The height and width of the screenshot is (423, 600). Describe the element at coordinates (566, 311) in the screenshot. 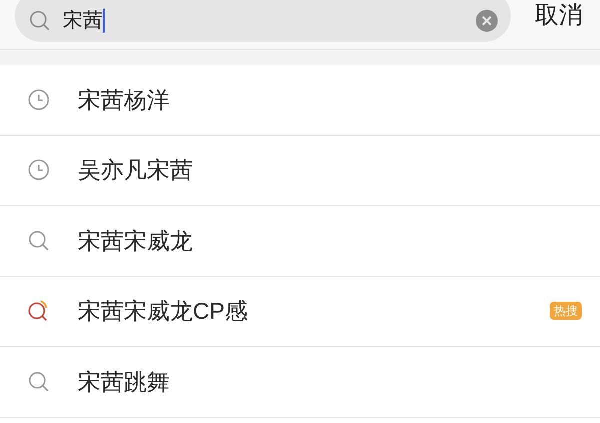

I see `hot-badge: 热搜` at that location.